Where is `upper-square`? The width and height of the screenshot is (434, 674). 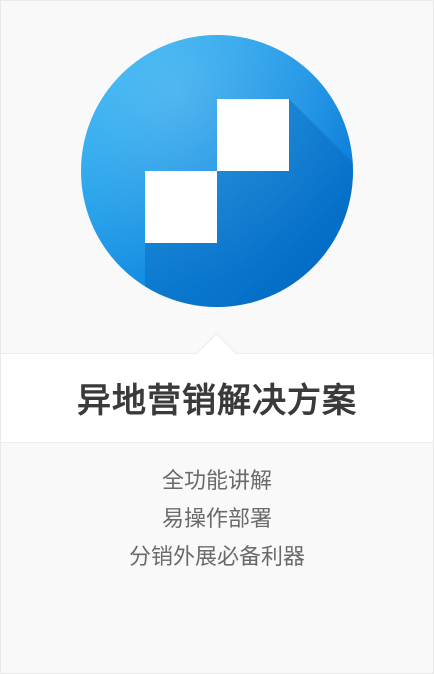 upper-square is located at coordinates (253, 135).